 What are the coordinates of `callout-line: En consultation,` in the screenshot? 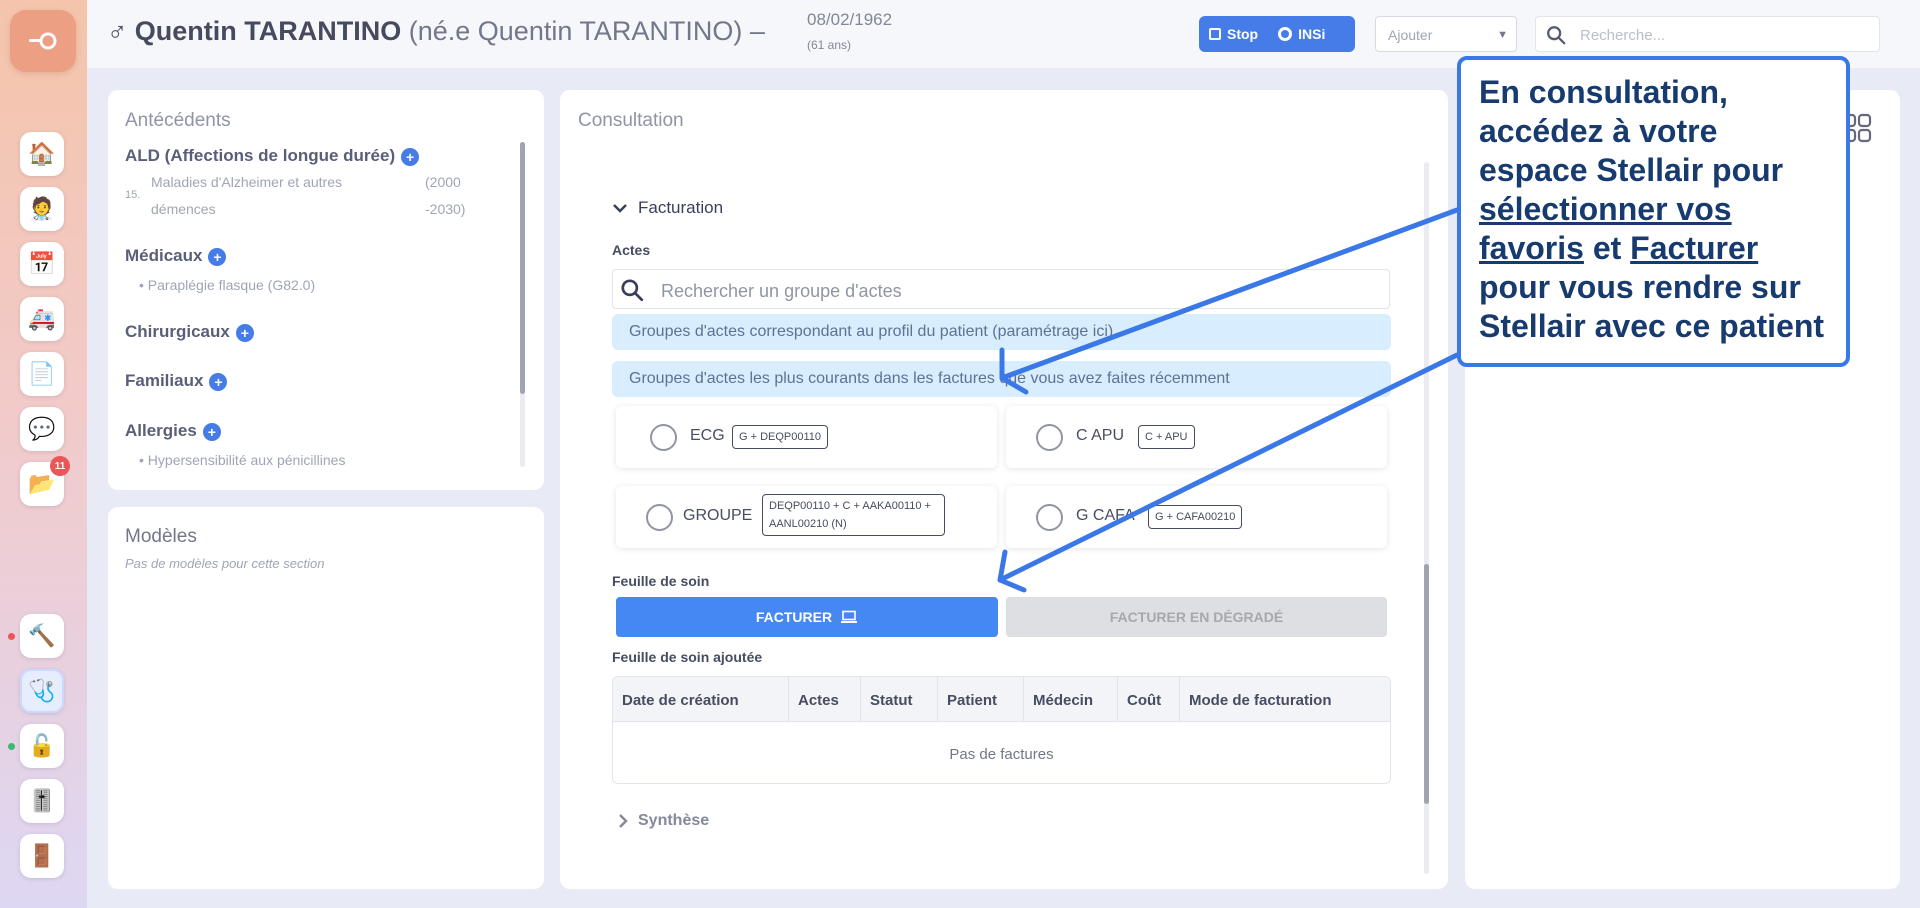 It's located at (1603, 92).